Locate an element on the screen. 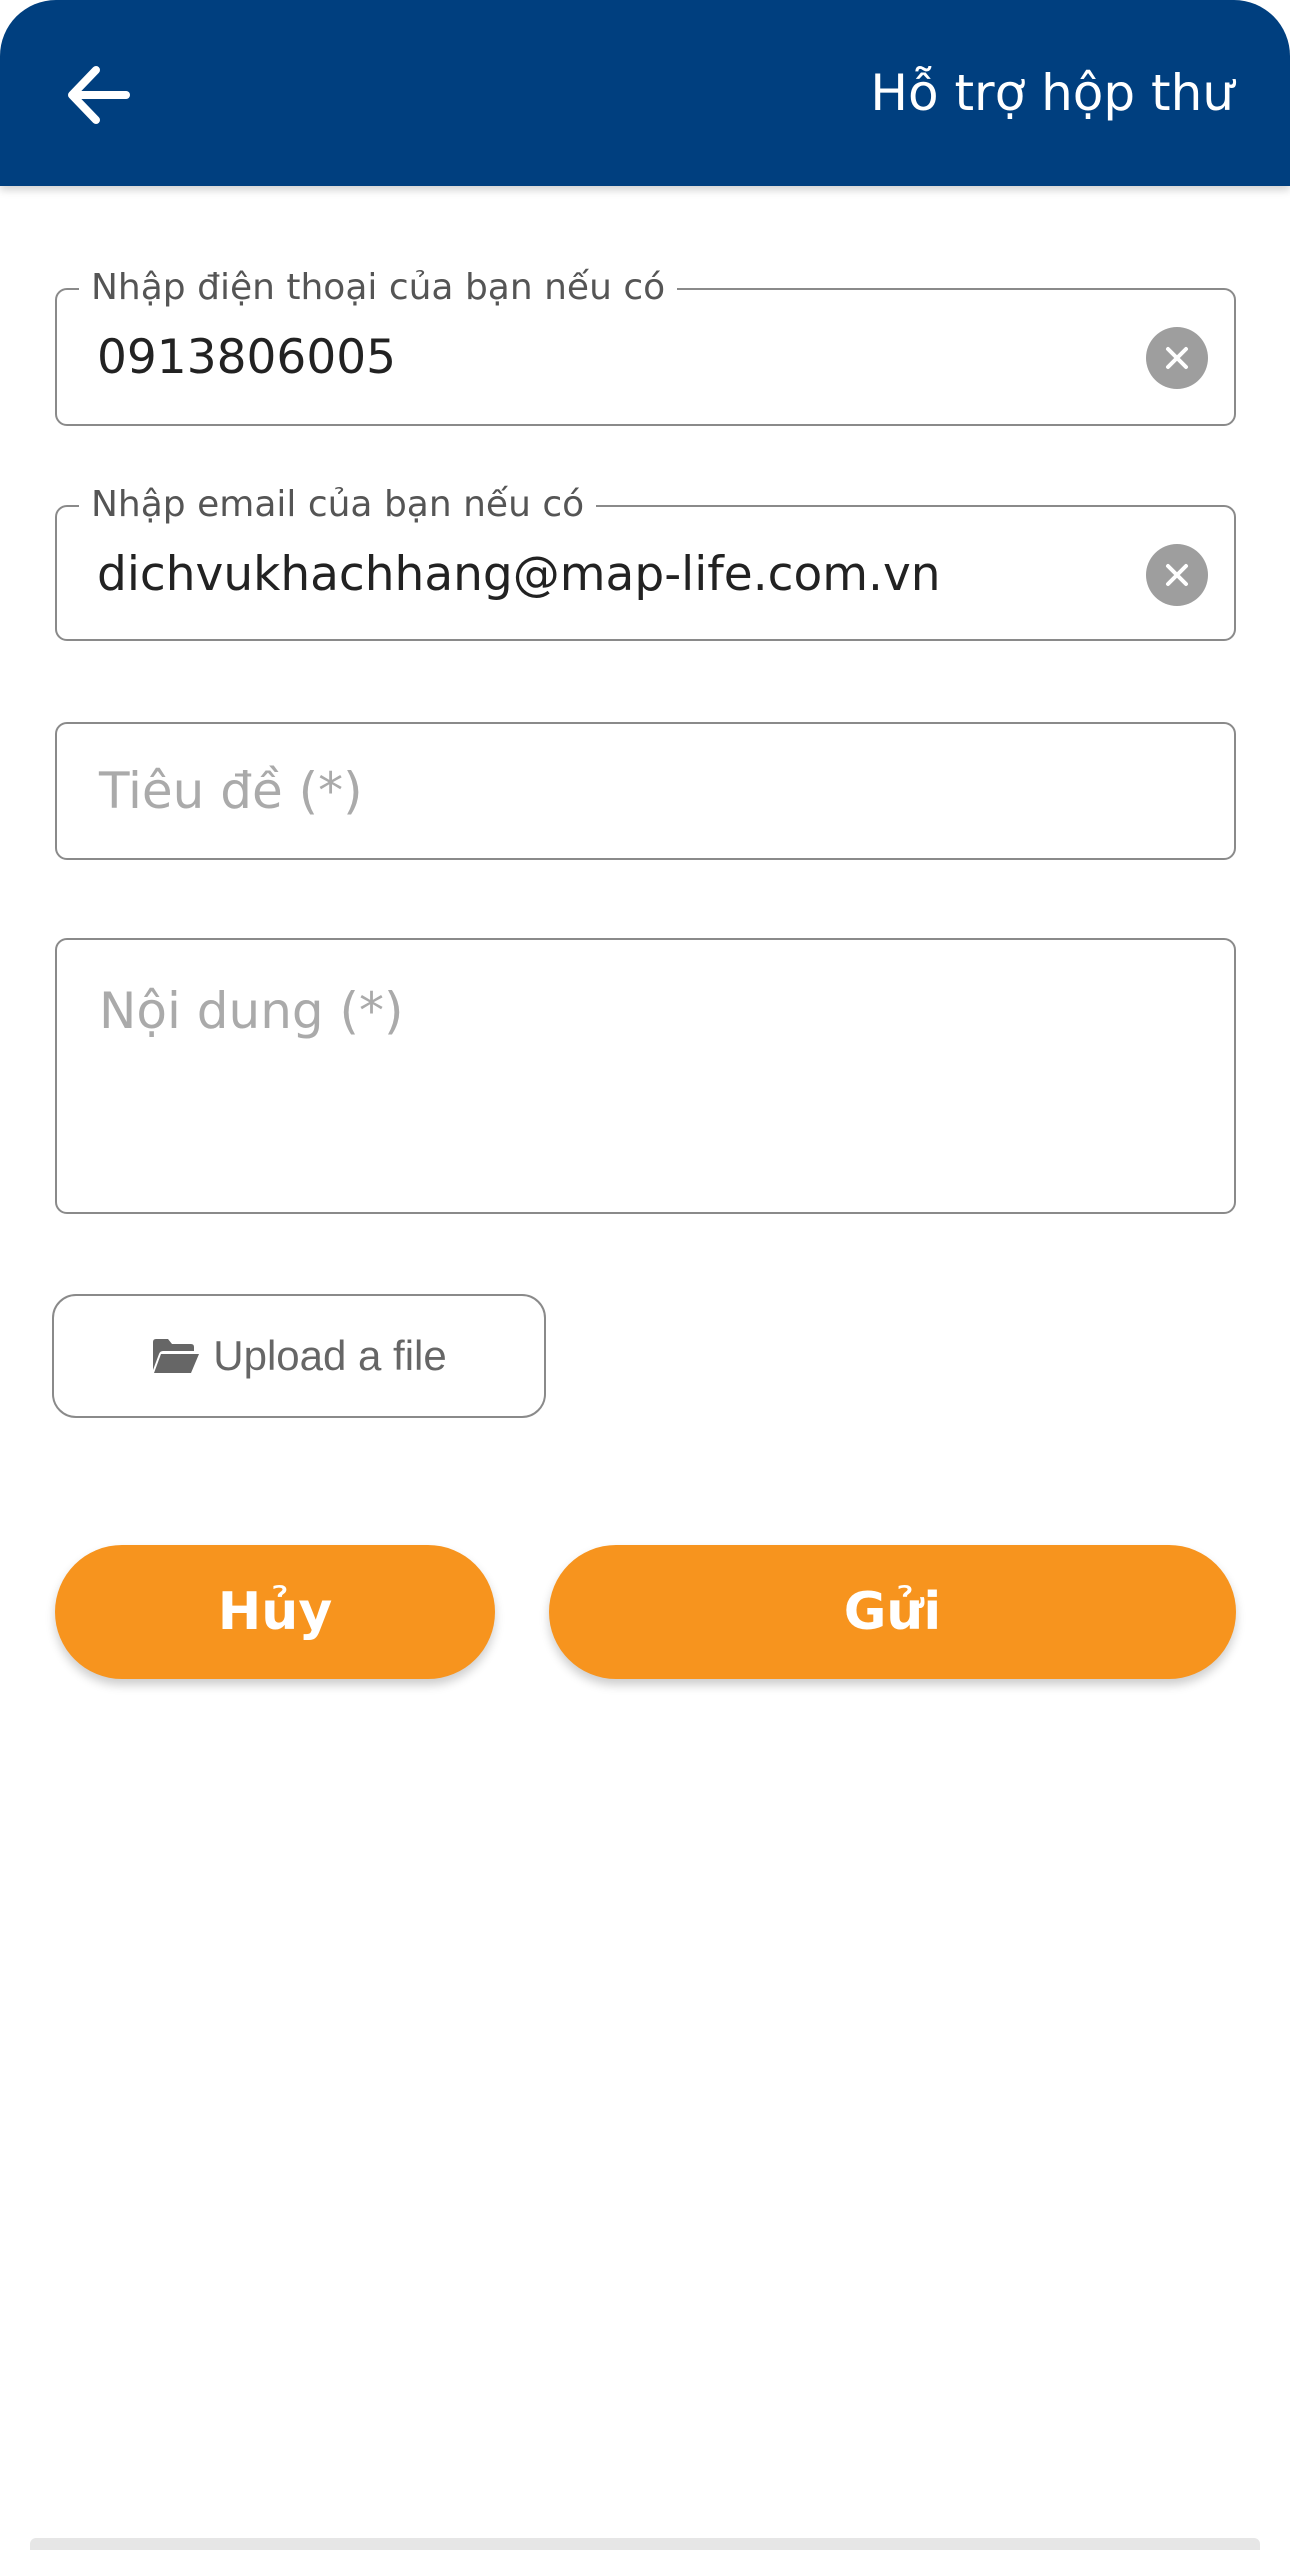 Image resolution: width=1290 pixels, height=2550 pixels. content-field: Nội dung (*) is located at coordinates (645, 1076).